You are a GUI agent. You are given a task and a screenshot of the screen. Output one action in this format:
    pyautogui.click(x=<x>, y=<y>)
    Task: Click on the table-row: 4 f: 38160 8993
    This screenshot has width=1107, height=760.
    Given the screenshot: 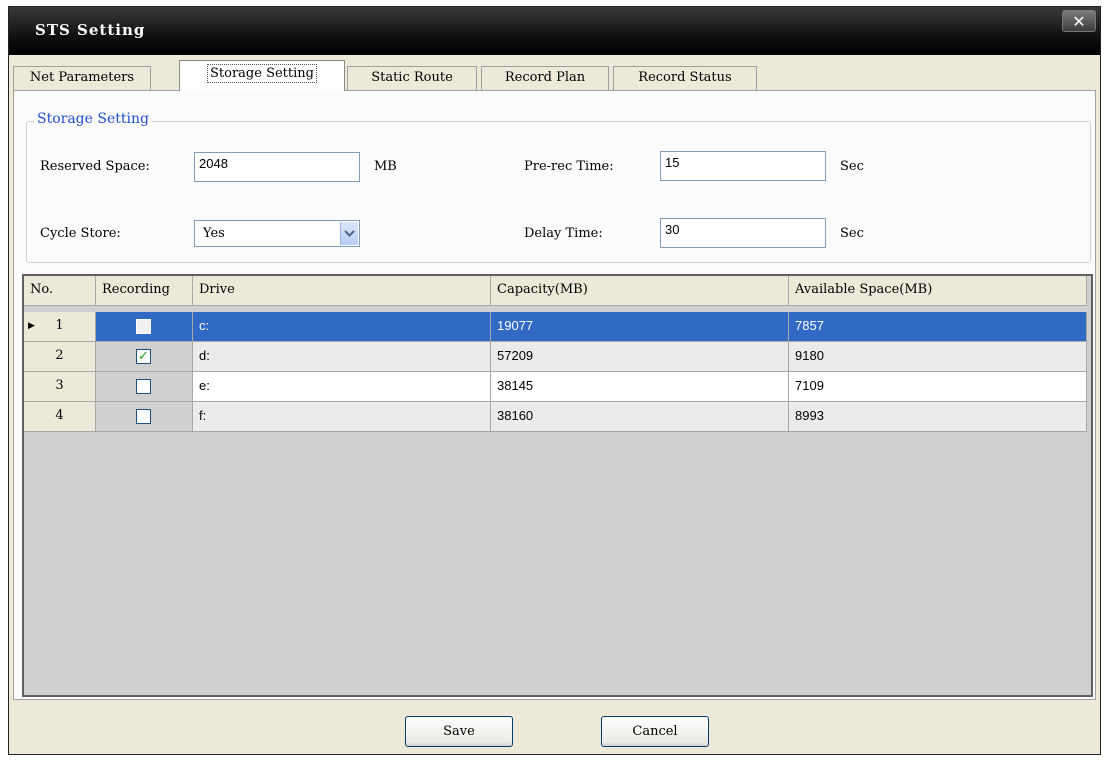 What is the action you would take?
    pyautogui.click(x=555, y=417)
    